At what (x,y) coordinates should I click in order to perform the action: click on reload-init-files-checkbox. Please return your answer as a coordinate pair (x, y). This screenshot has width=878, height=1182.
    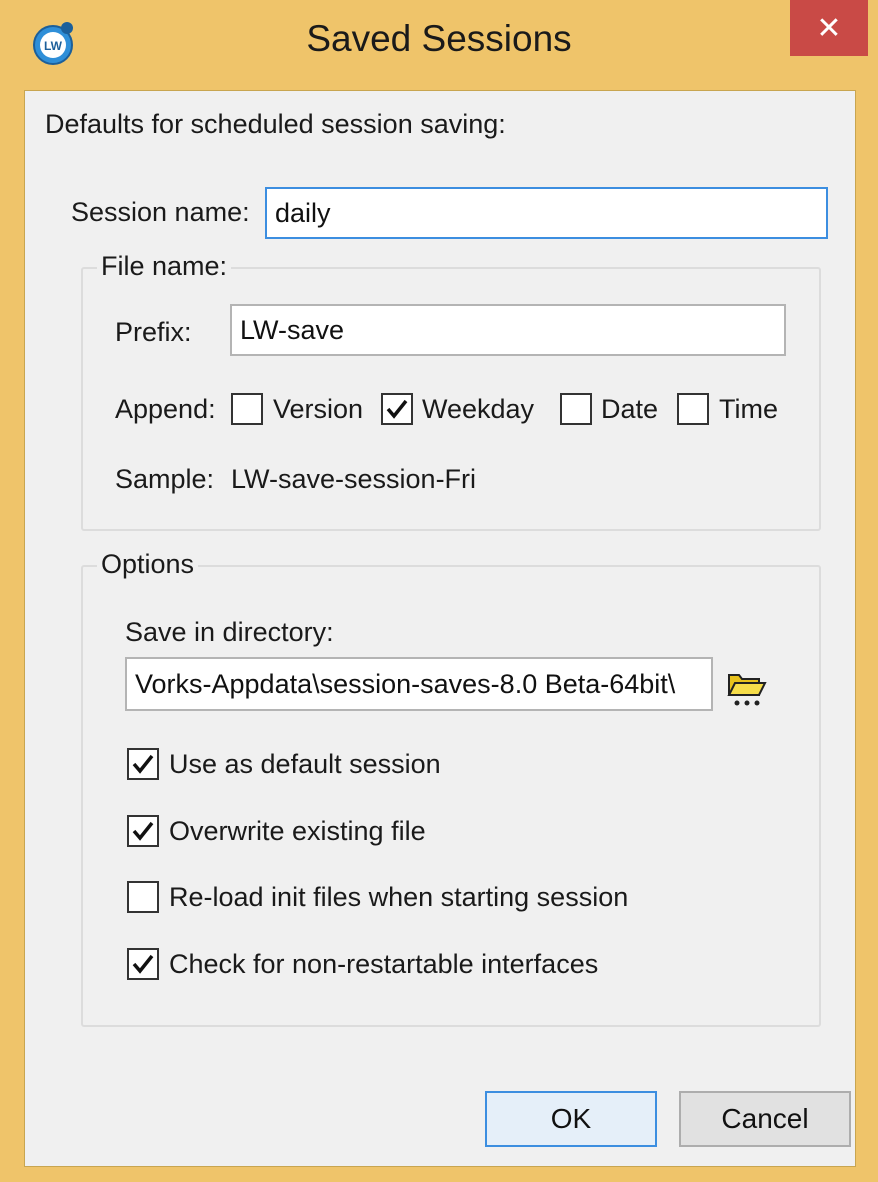
    Looking at the image, I should click on (143, 897).